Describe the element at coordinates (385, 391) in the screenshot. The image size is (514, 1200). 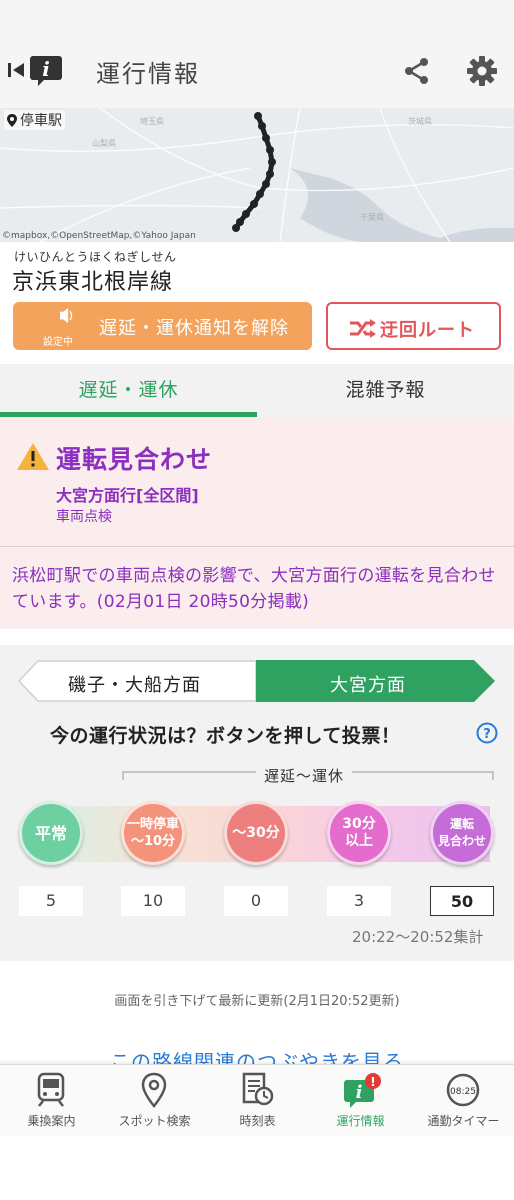
I see `tab-congestion: 混雑予報` at that location.